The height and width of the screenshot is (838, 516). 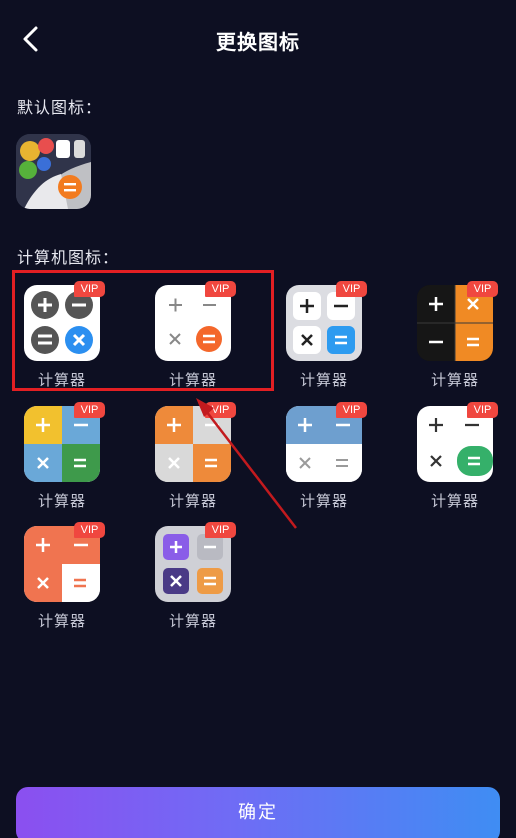 What do you see at coordinates (258, 812) in the screenshot?
I see `confirm-button: 确定` at bounding box center [258, 812].